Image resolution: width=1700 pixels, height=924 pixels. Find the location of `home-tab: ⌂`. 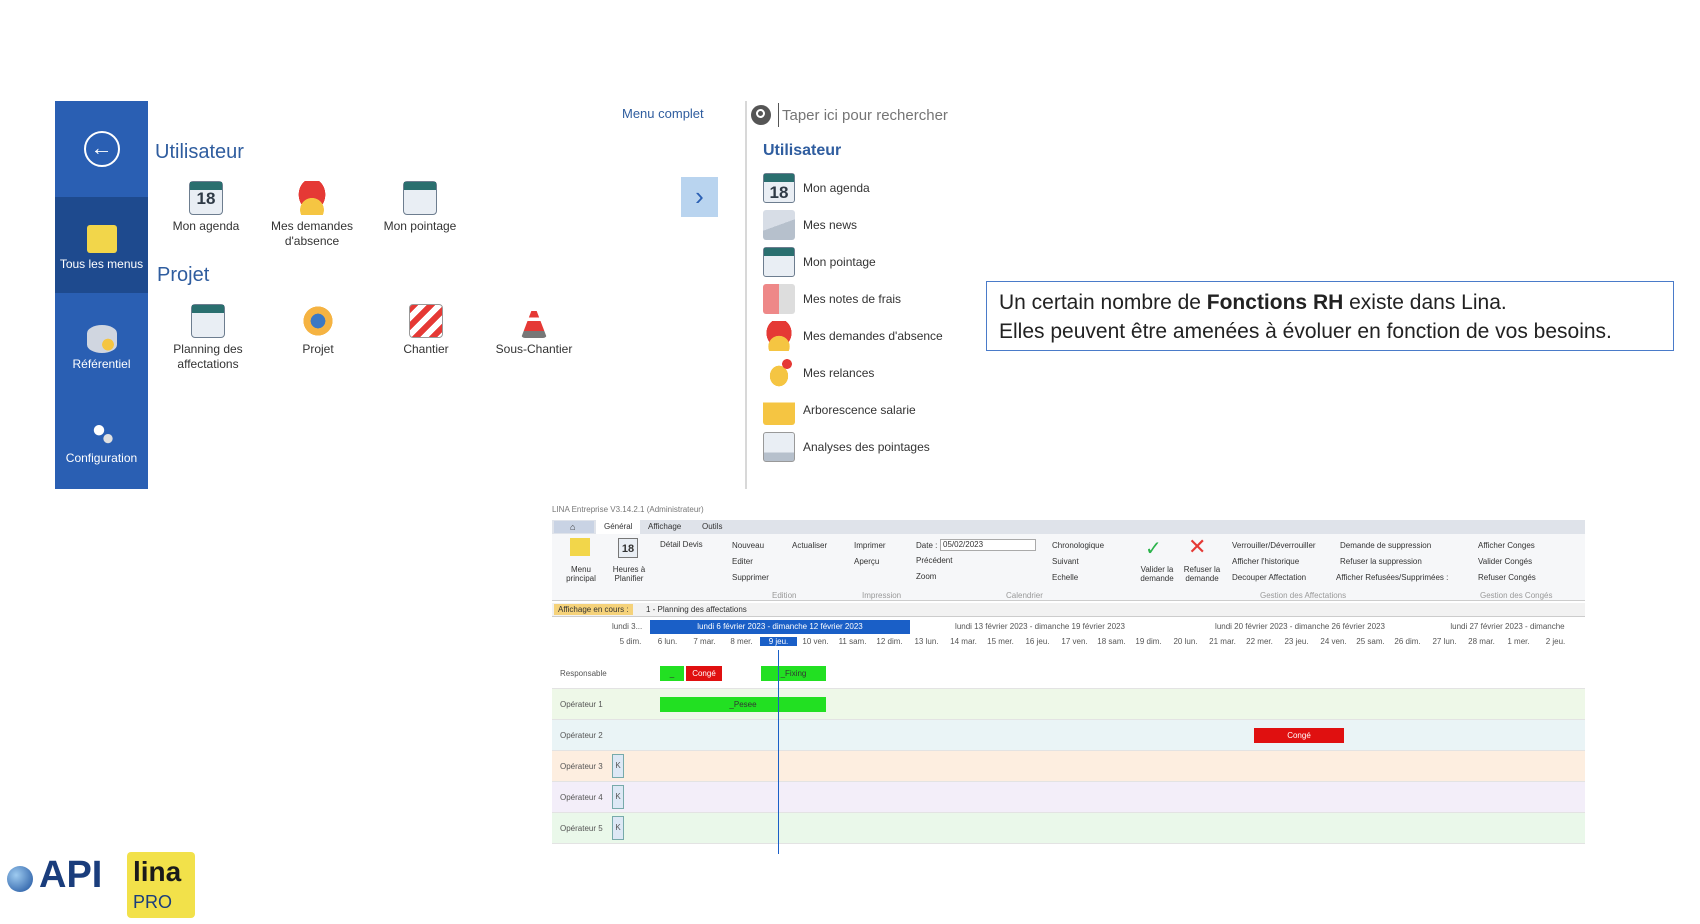

home-tab: ⌂ is located at coordinates (574, 527).